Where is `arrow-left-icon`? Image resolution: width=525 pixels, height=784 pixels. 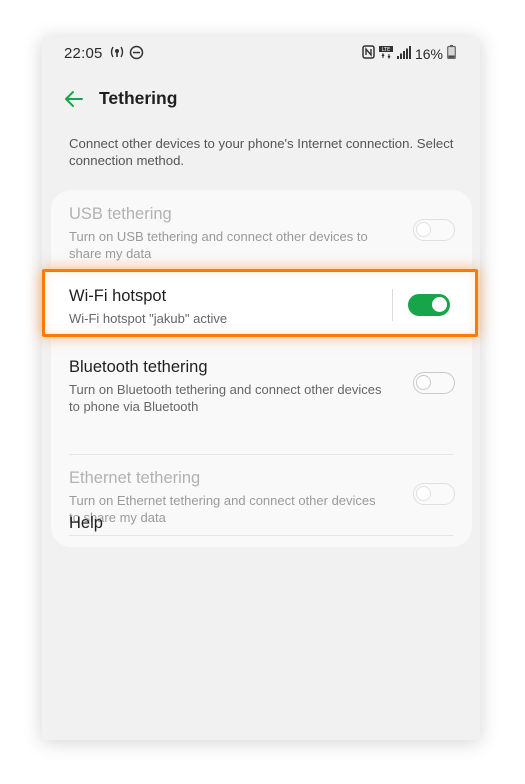
arrow-left-icon is located at coordinates (74, 99).